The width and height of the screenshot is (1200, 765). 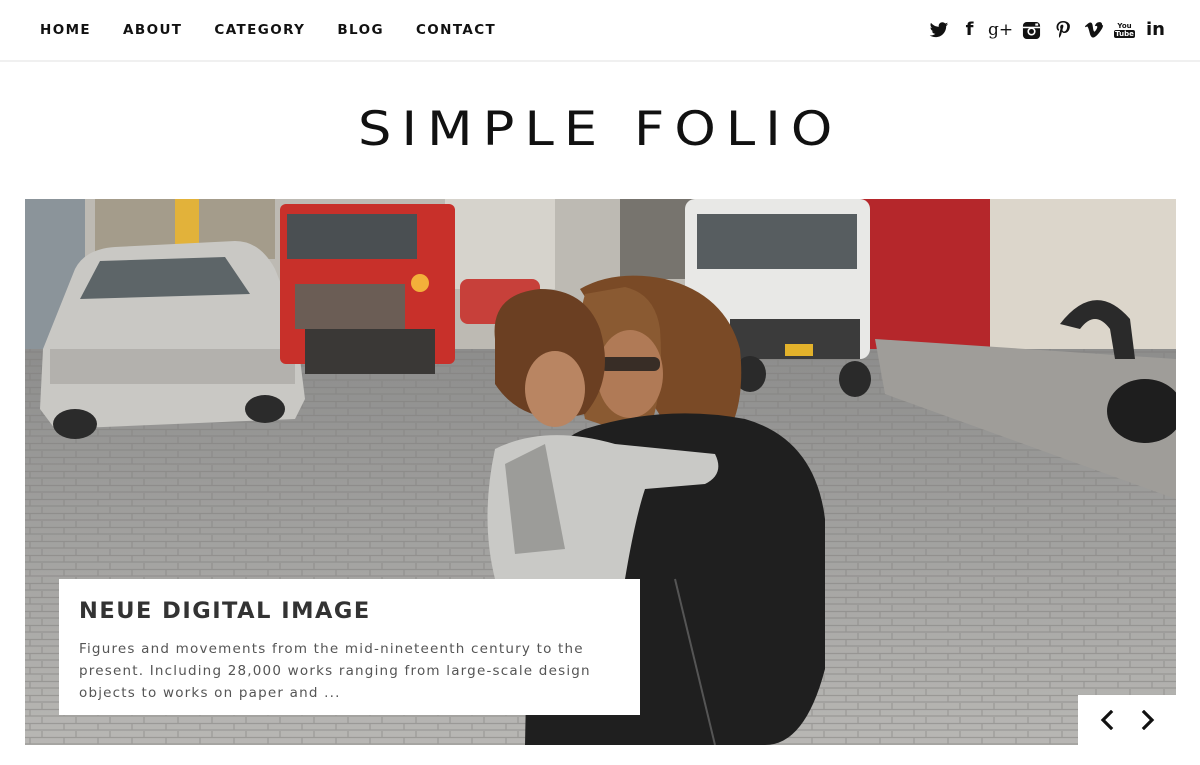 I want to click on site-title: SIMPLE FOLIO, so click(x=600, y=129).